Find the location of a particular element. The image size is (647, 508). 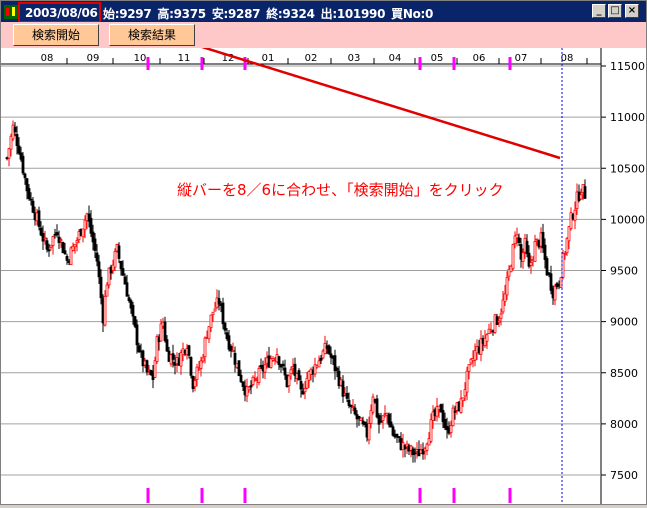

month-label: 03 is located at coordinates (354, 58).